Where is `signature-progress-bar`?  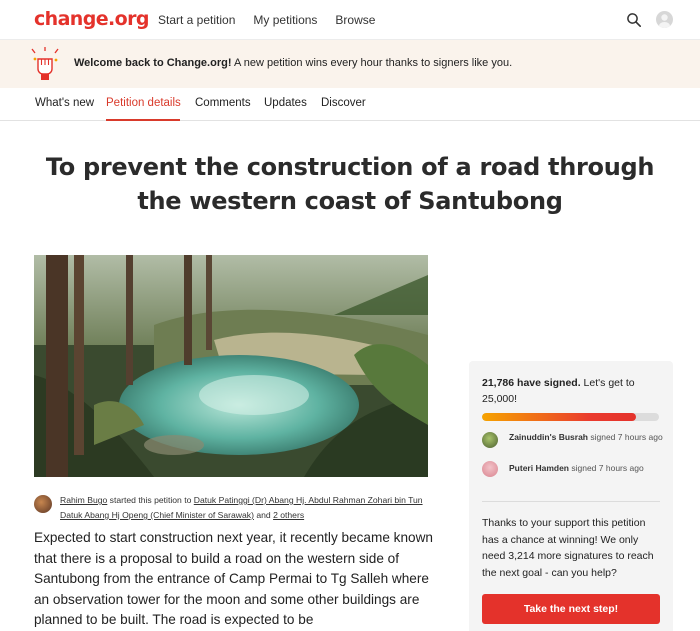
signature-progress-bar is located at coordinates (570, 417).